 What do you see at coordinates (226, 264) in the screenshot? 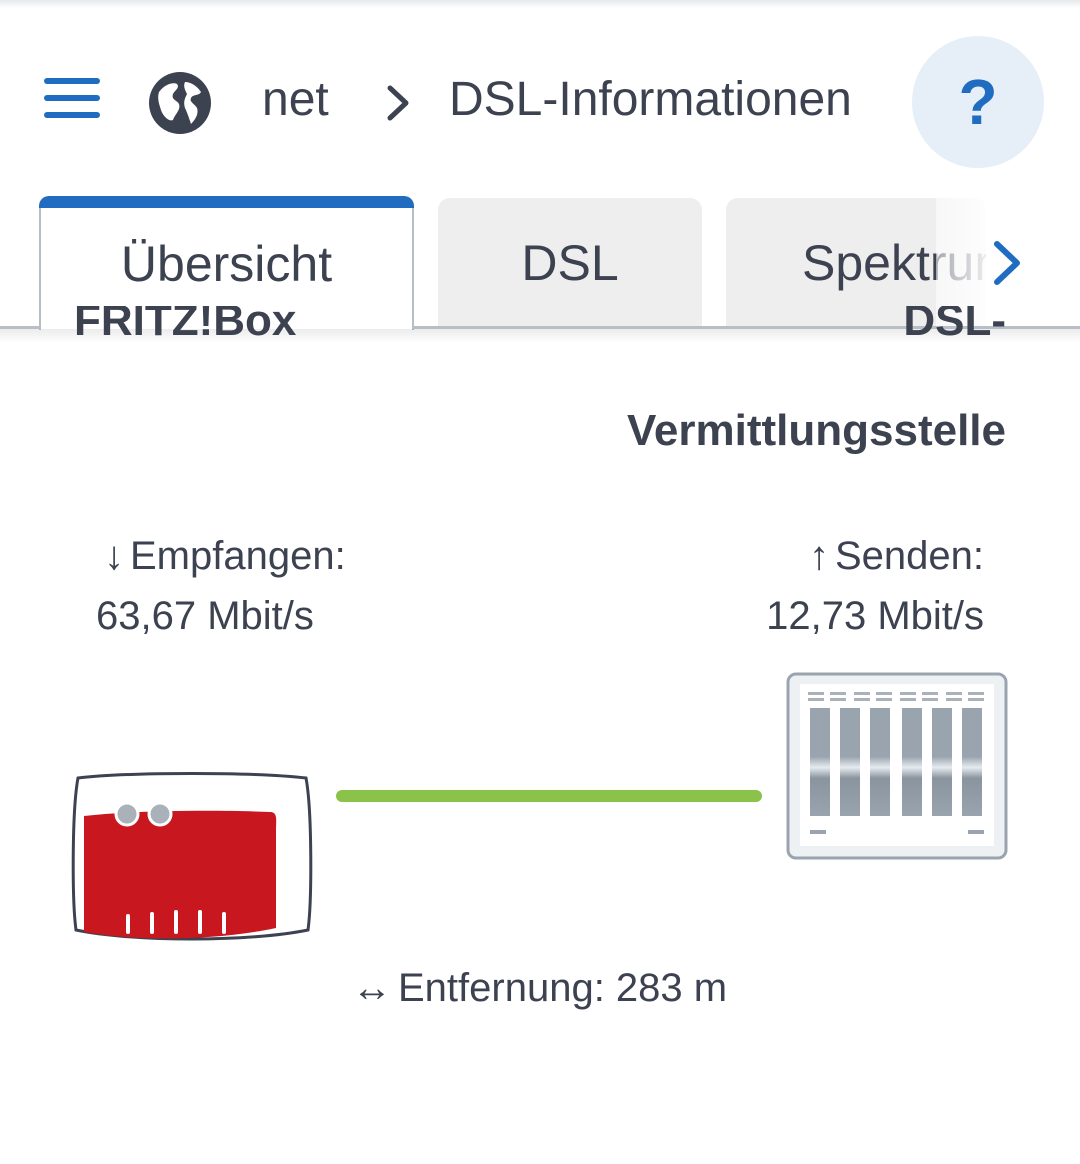
I see `tab-label: Übersicht` at bounding box center [226, 264].